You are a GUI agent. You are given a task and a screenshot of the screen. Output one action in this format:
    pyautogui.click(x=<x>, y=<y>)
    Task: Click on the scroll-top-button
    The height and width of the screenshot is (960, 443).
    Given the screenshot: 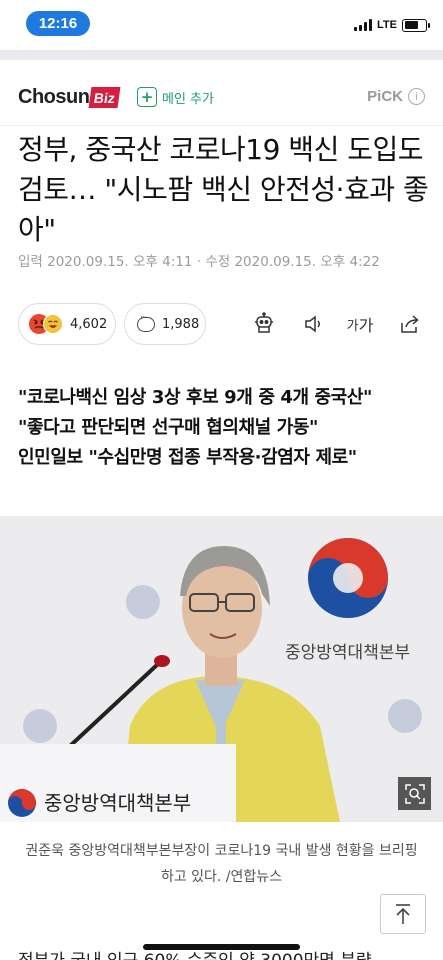 What is the action you would take?
    pyautogui.click(x=403, y=914)
    